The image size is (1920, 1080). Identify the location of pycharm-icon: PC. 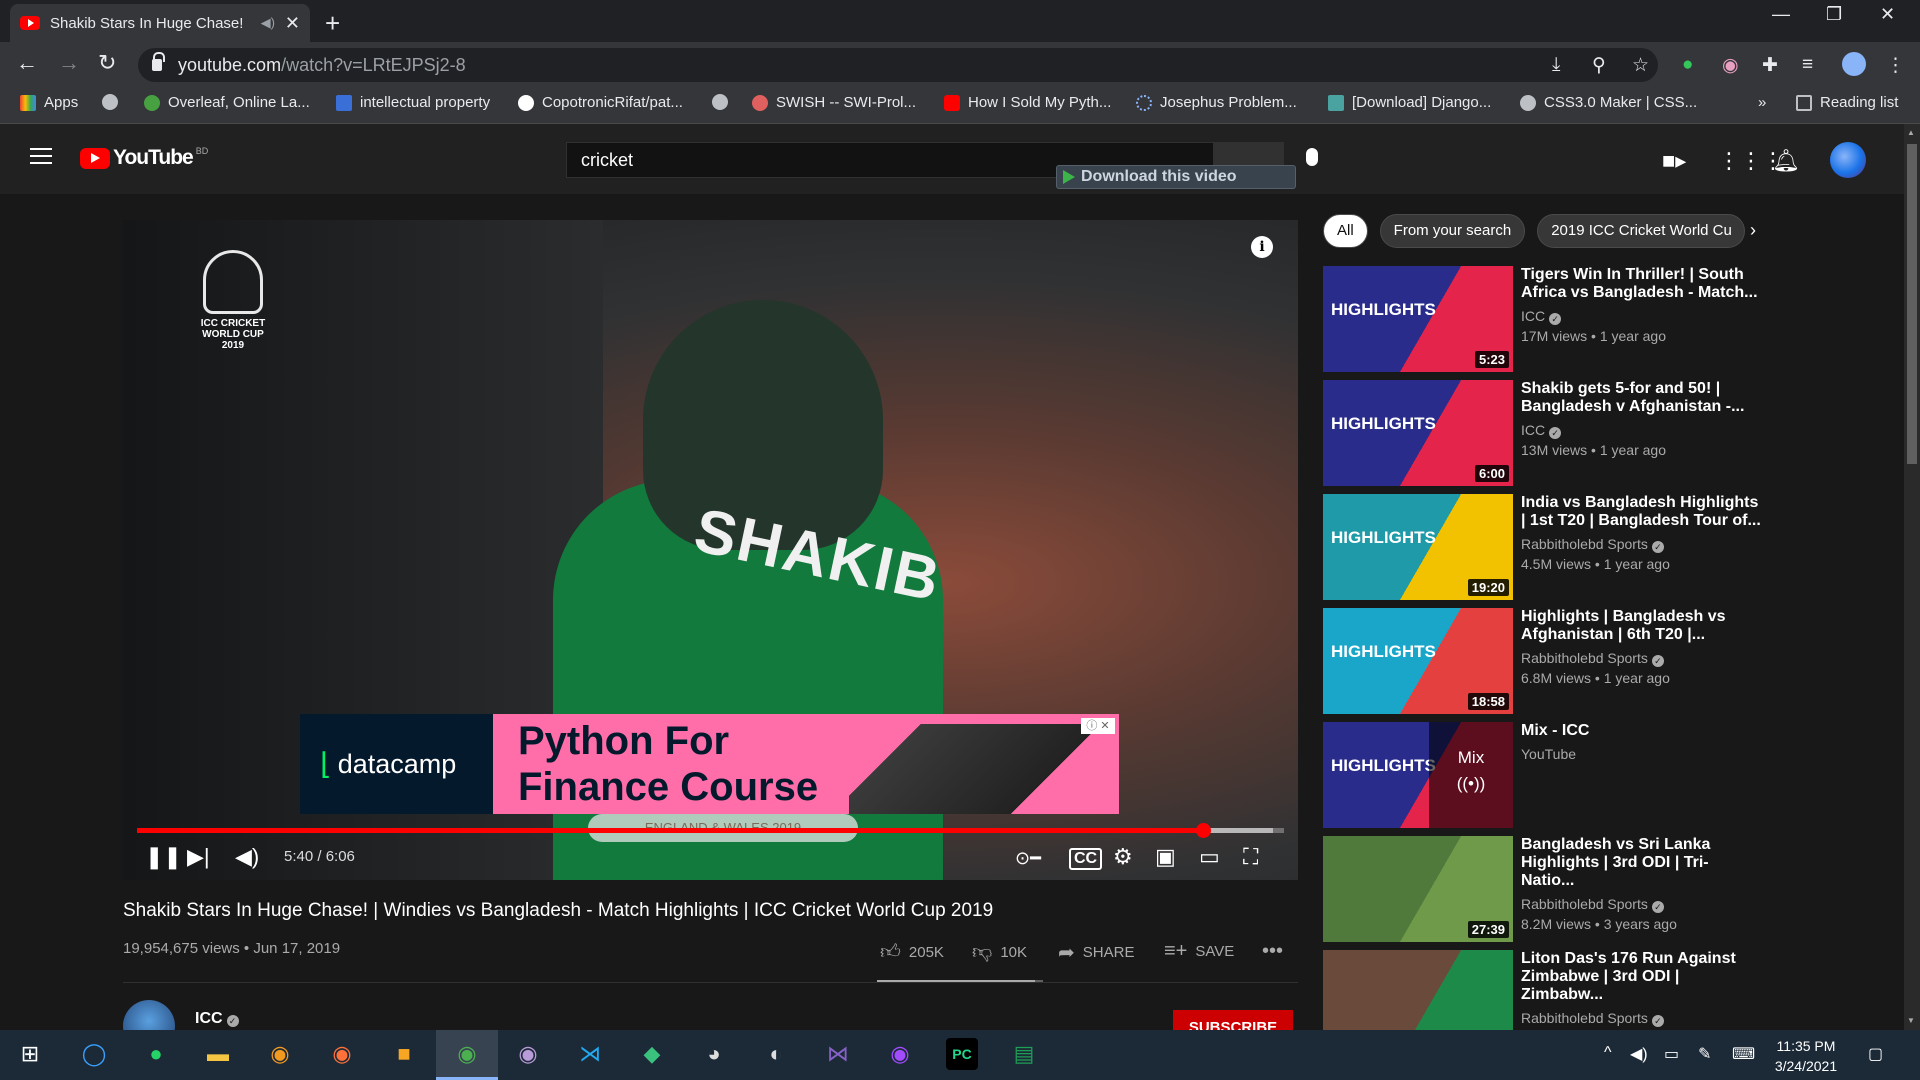
(962, 1054).